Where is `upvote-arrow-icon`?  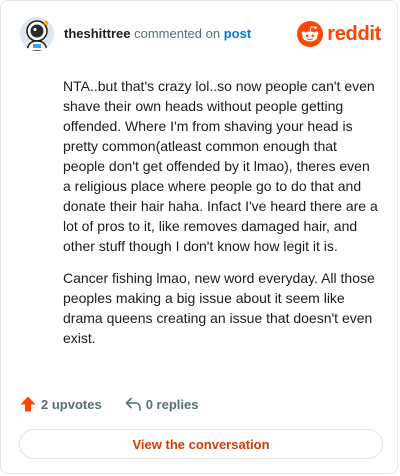 upvote-arrow-icon is located at coordinates (28, 404).